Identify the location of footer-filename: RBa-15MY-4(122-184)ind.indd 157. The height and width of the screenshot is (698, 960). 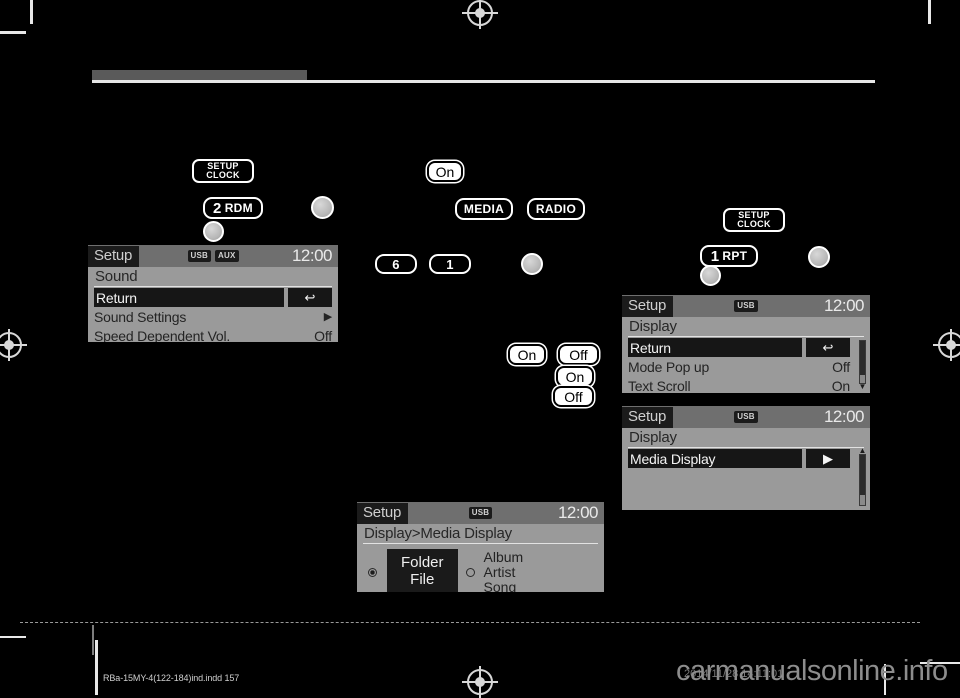
(171, 678).